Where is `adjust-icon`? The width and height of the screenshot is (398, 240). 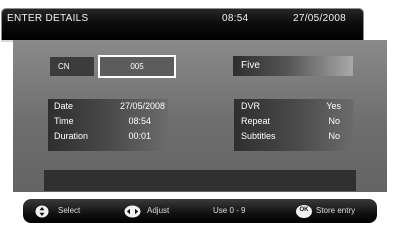 adjust-icon is located at coordinates (132, 211).